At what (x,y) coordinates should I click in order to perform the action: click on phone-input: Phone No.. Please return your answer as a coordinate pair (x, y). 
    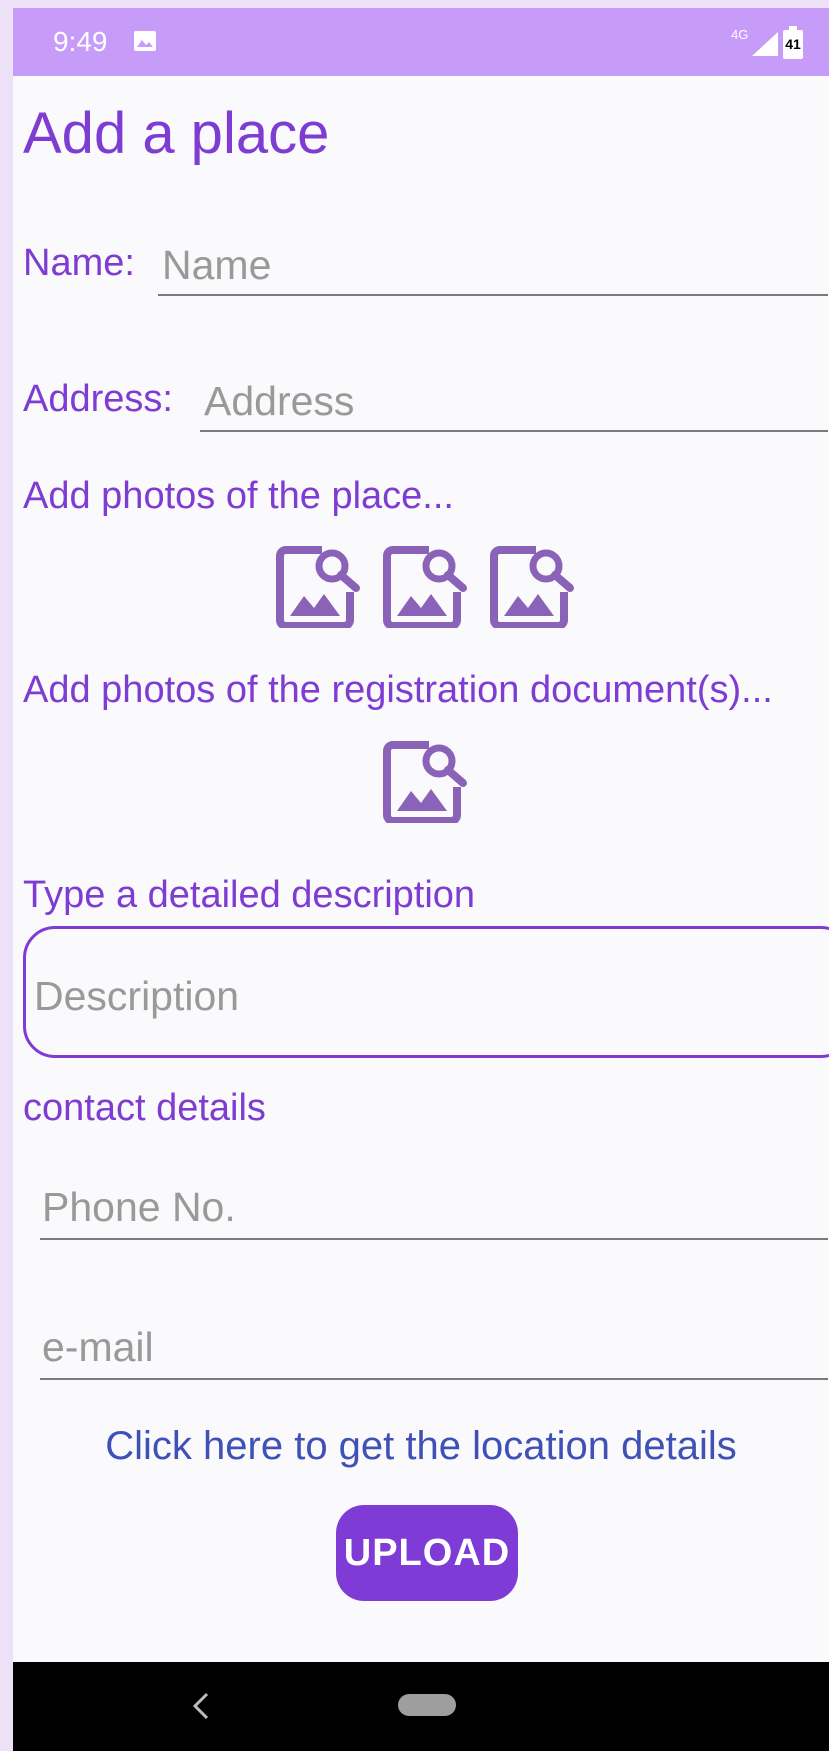
    Looking at the image, I should click on (434, 1210).